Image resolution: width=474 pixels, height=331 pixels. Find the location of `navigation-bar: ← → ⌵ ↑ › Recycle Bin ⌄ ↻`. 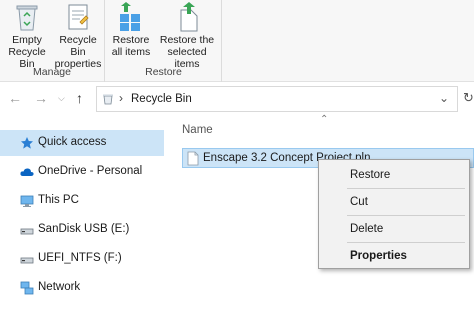

navigation-bar: ← → ⌵ ↑ › Recycle Bin ⌄ ↻ is located at coordinates (237, 99).